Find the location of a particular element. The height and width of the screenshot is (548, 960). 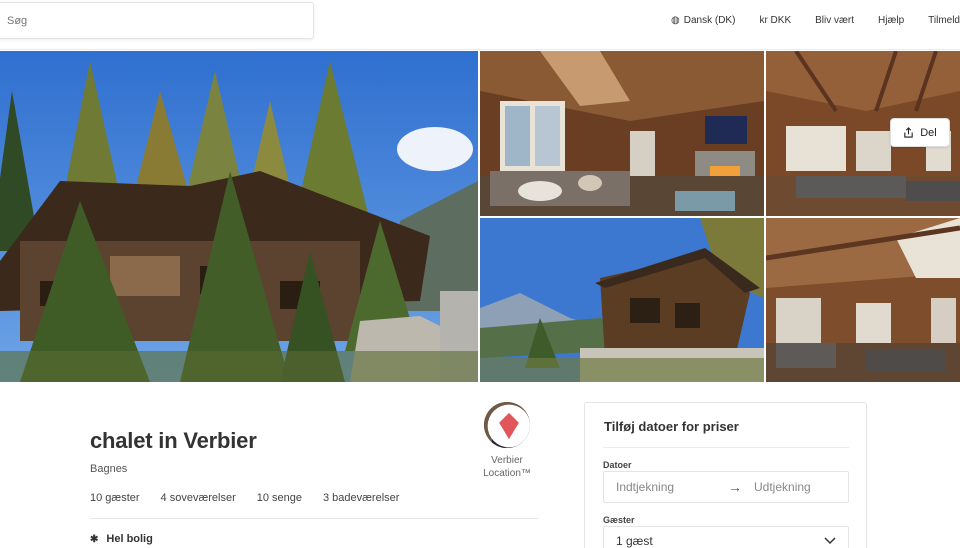

help-link: Hjælp is located at coordinates (891, 20).